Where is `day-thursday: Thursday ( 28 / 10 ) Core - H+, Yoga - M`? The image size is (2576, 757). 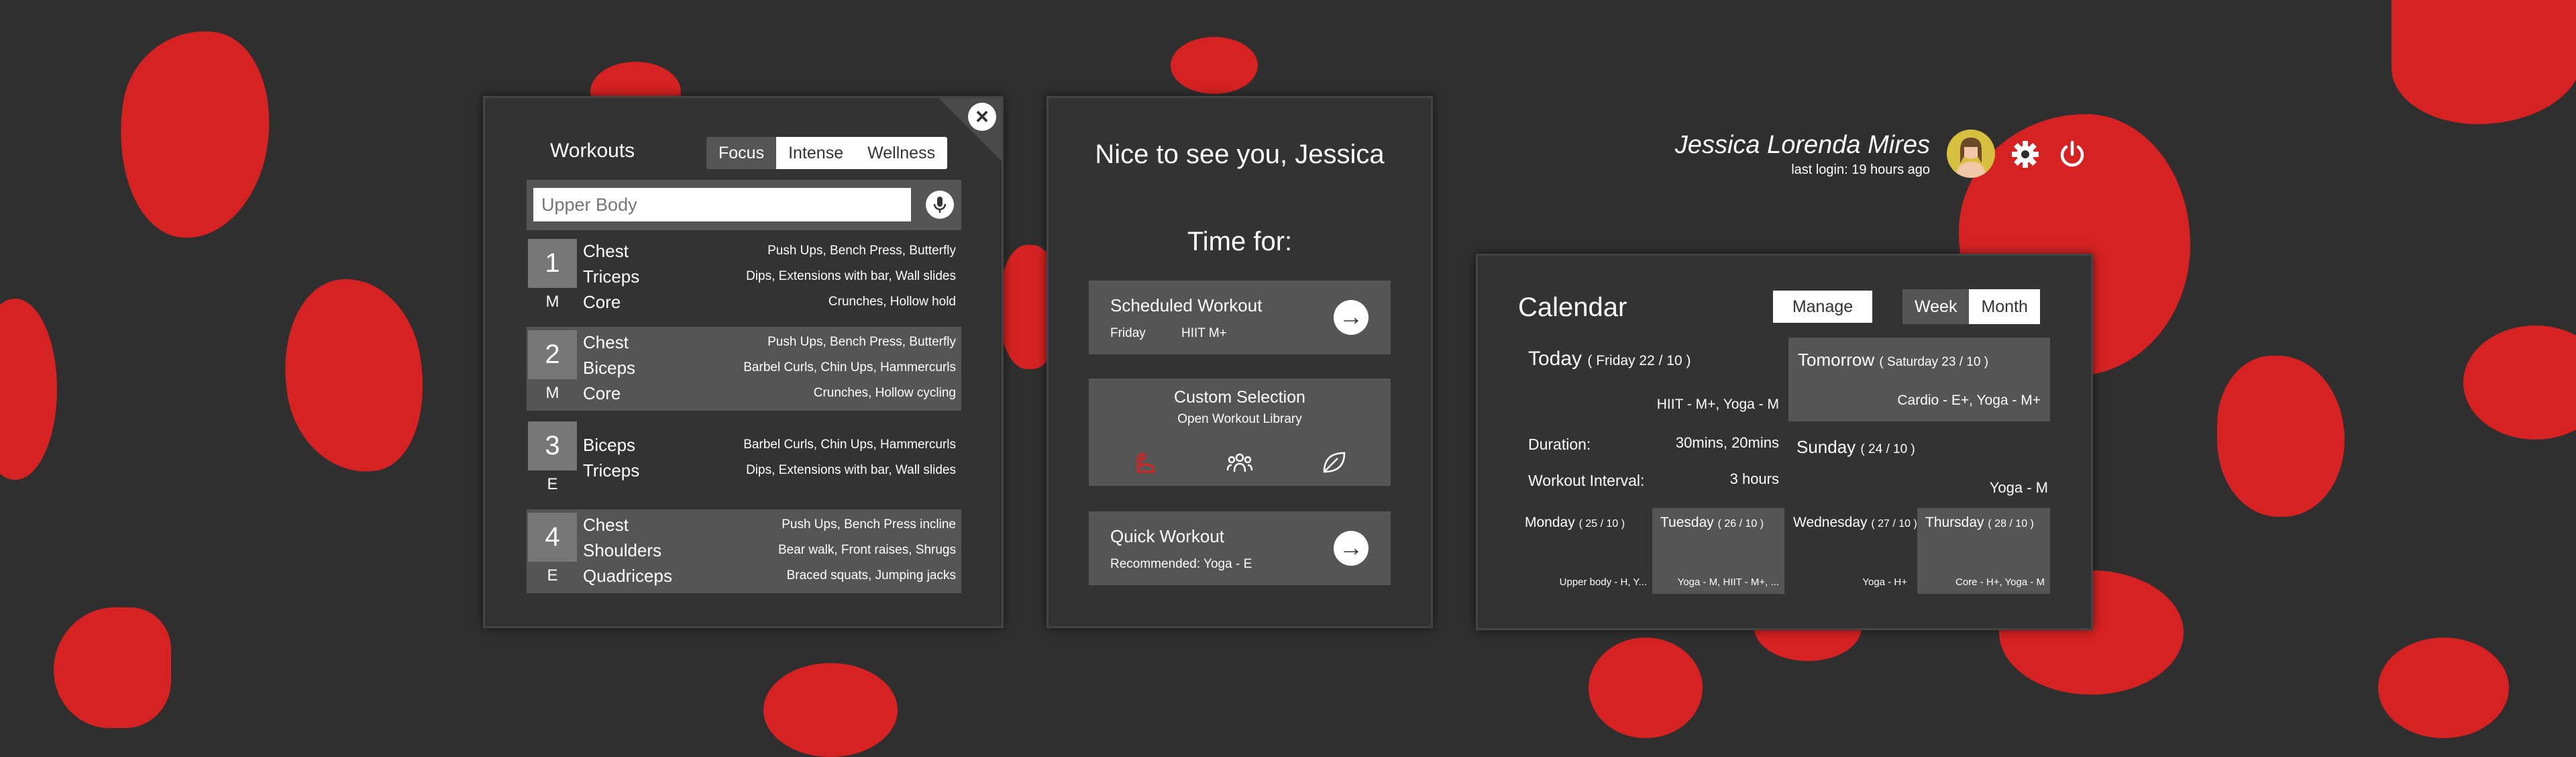 day-thursday: Thursday ( 28 / 10 ) Core - H+, Yoga - M is located at coordinates (1983, 551).